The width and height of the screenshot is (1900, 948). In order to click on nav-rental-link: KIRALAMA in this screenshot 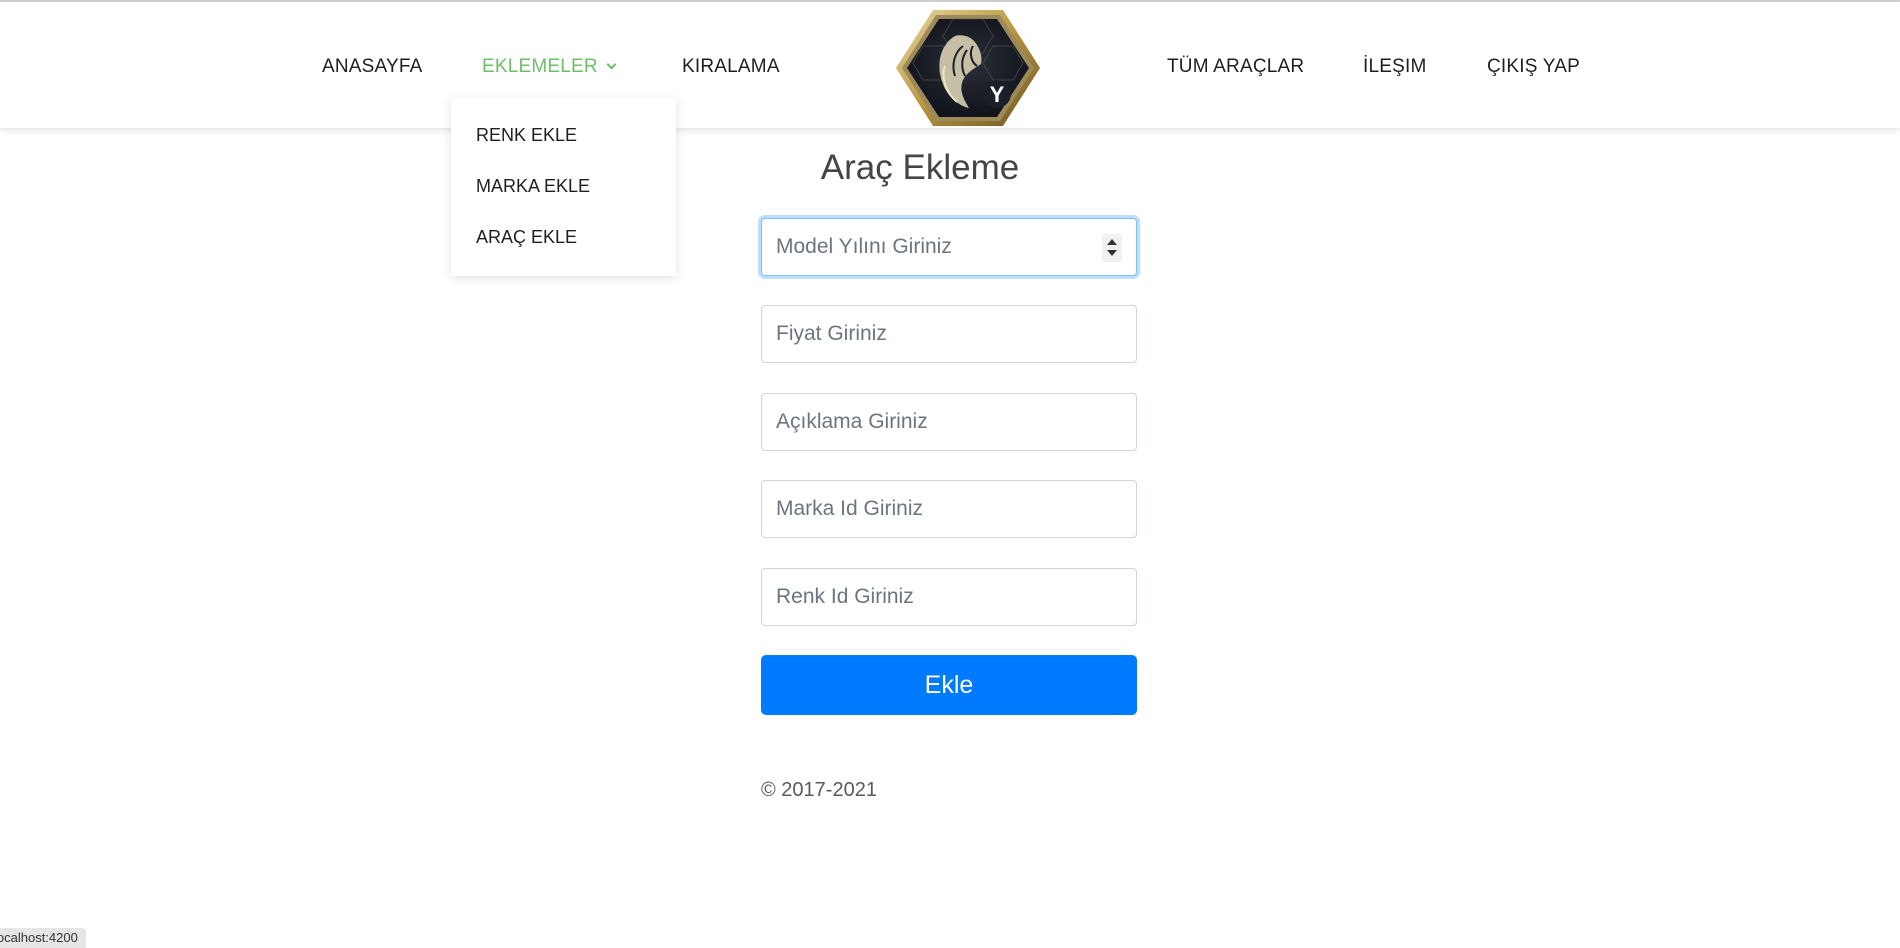, I will do `click(731, 67)`.